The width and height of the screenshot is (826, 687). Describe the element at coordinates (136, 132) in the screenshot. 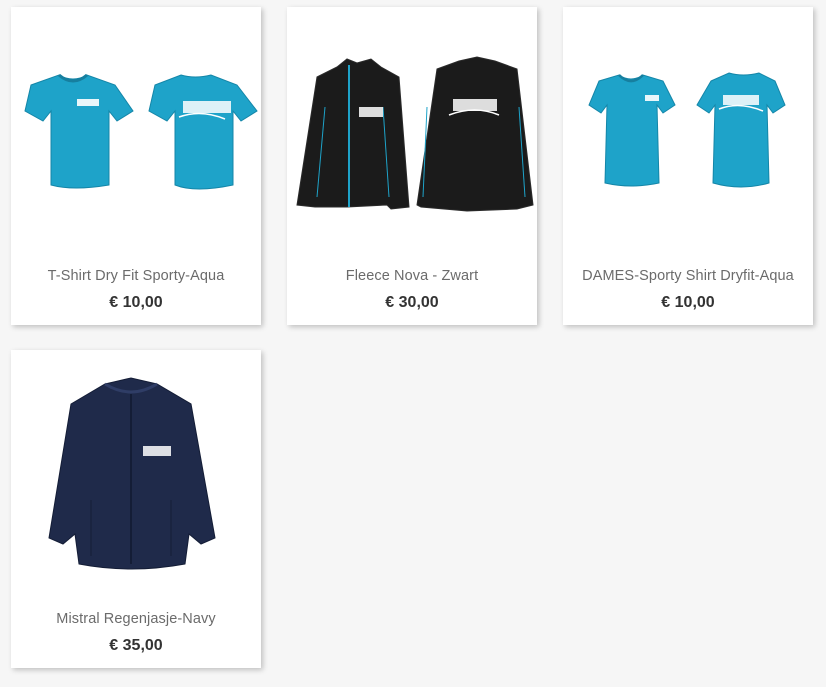

I see `aqua-tshirt-image` at that location.